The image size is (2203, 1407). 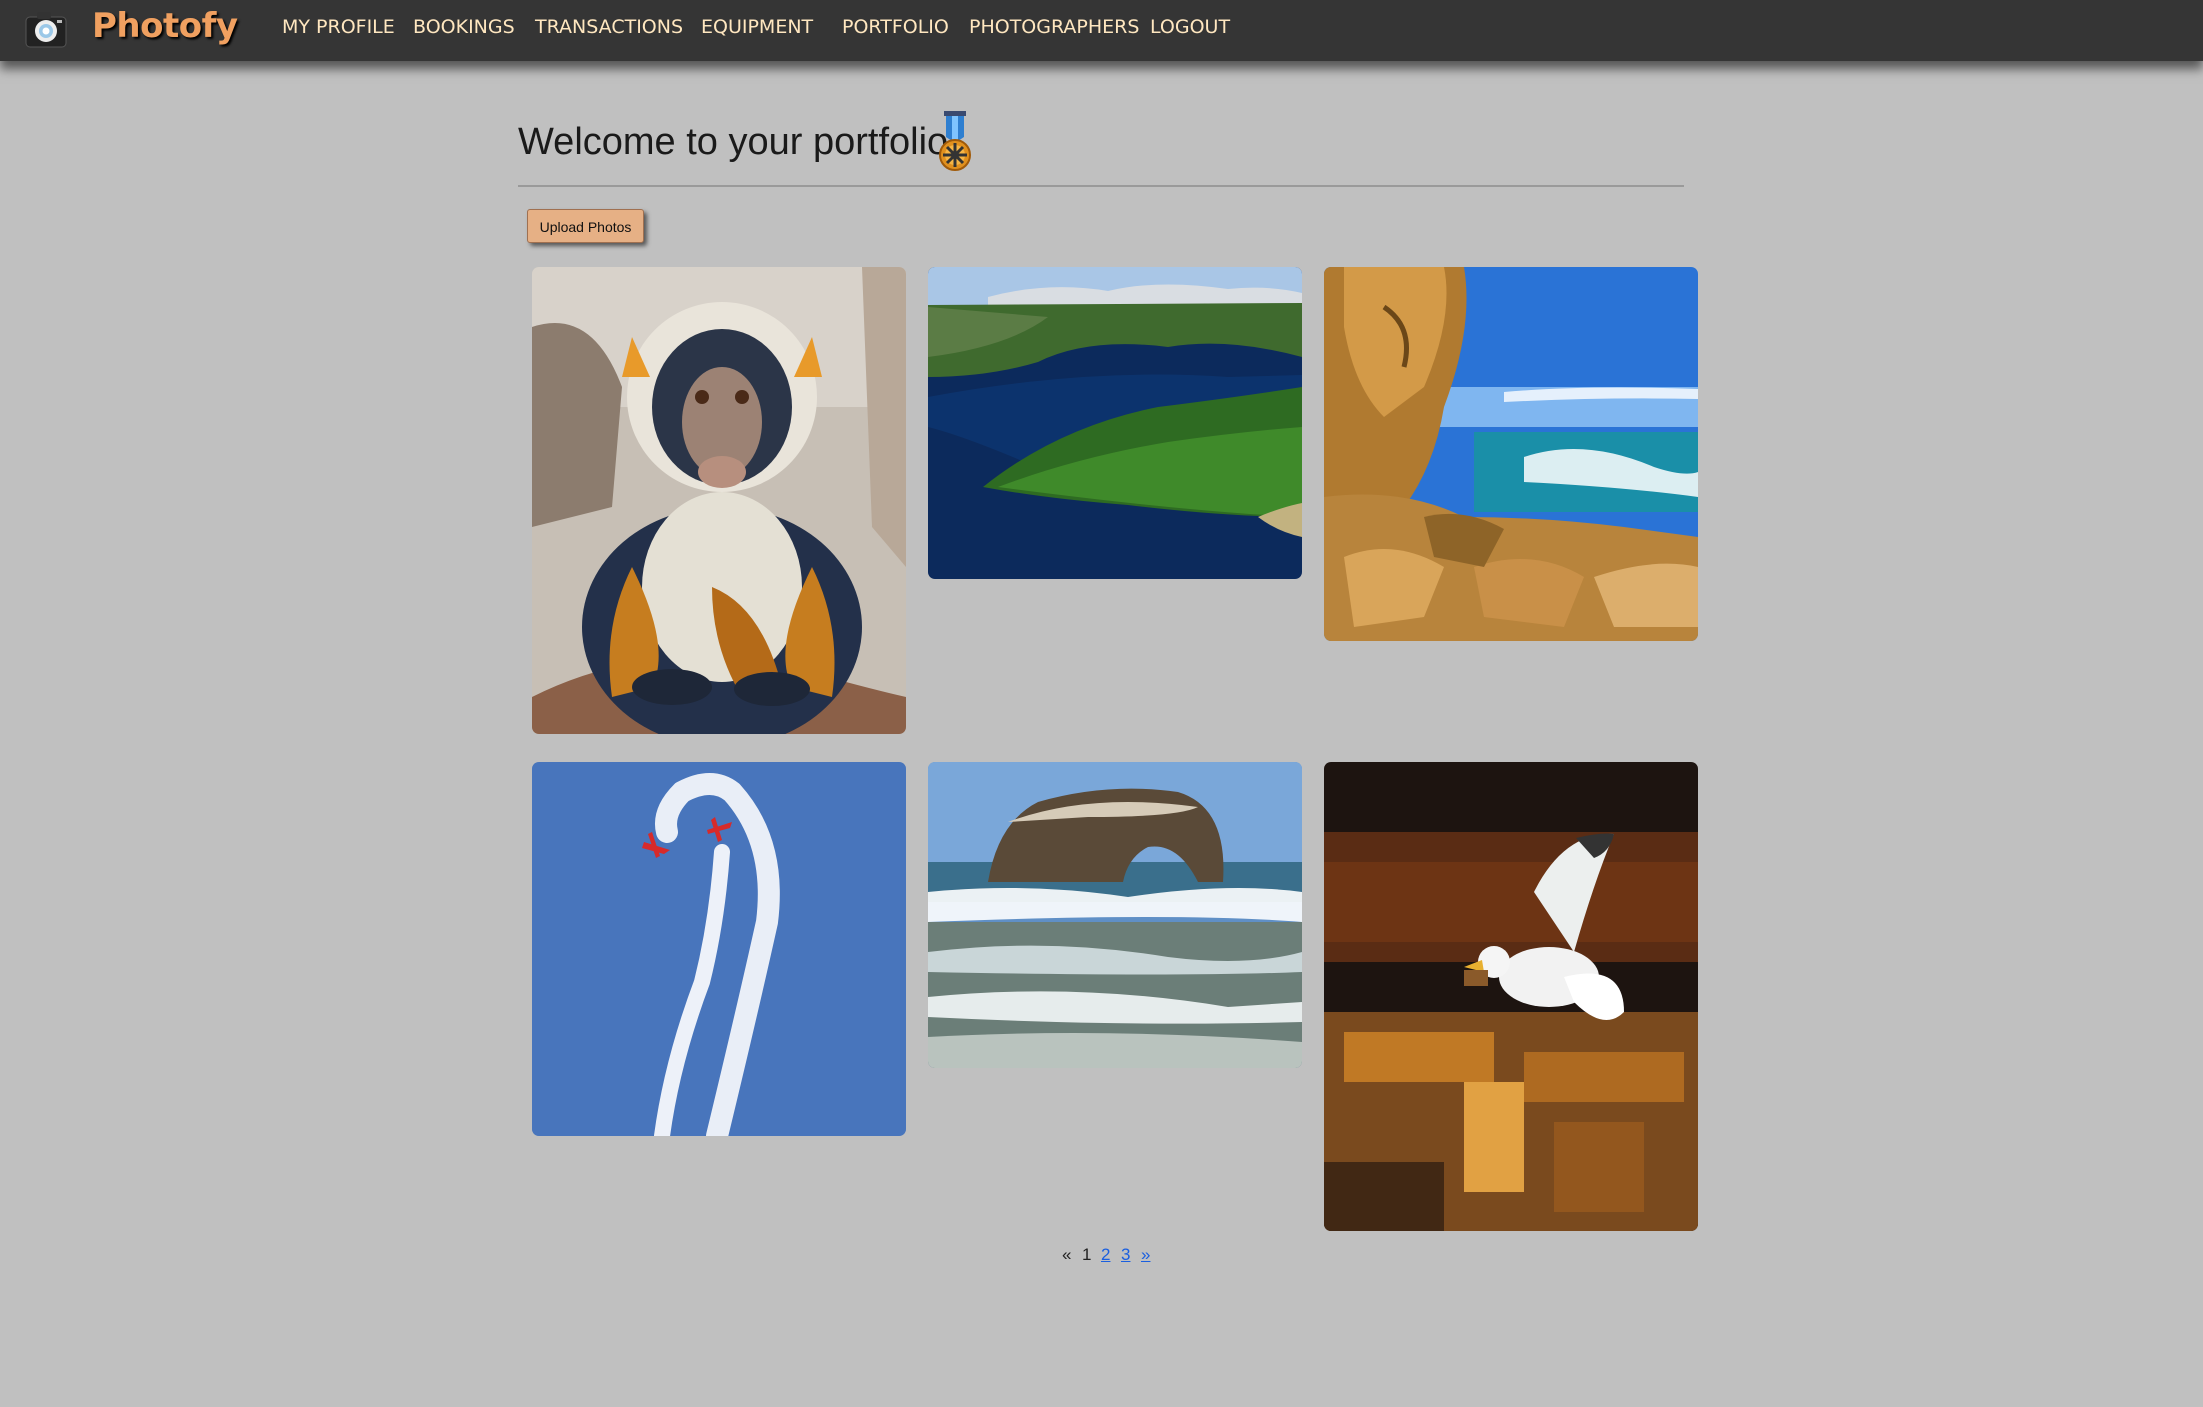 I want to click on upload-photos-button: Upload Photos, so click(x=585, y=226).